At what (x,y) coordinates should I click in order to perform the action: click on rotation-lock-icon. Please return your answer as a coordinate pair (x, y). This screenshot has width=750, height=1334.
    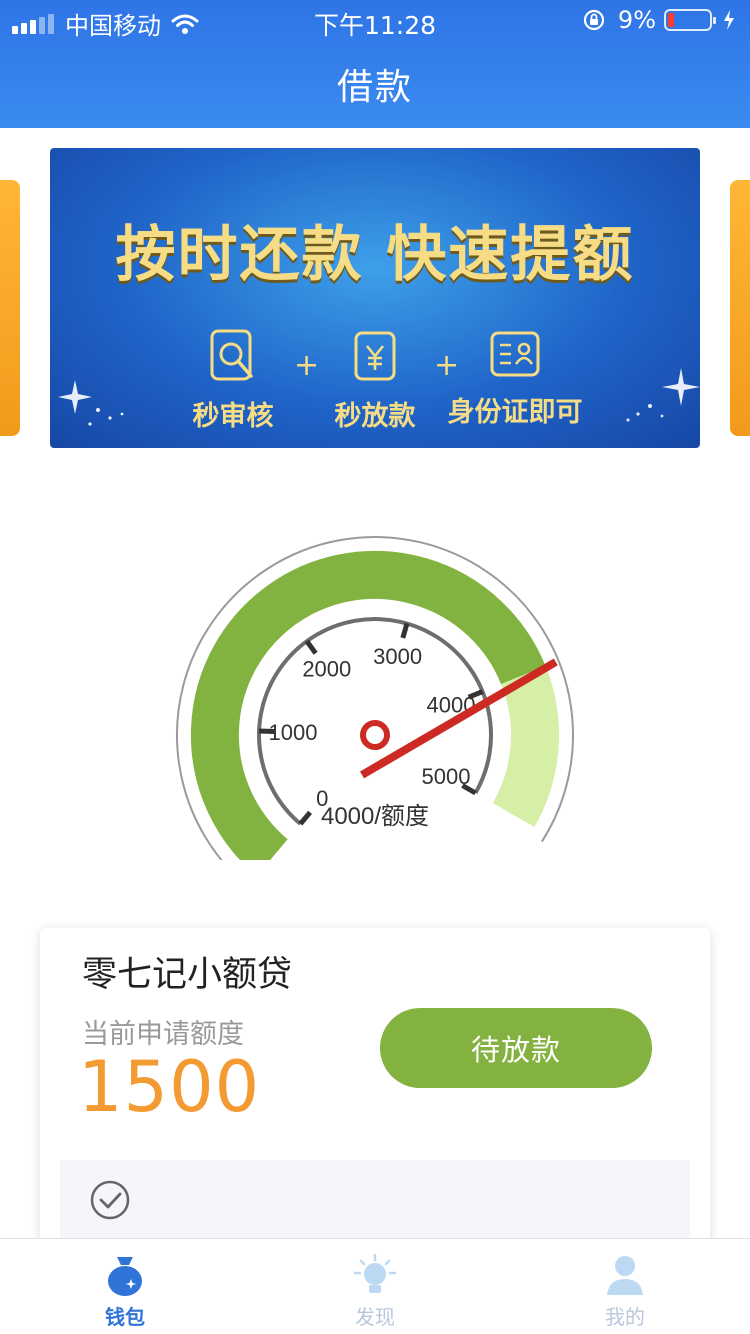
    Looking at the image, I should click on (594, 20).